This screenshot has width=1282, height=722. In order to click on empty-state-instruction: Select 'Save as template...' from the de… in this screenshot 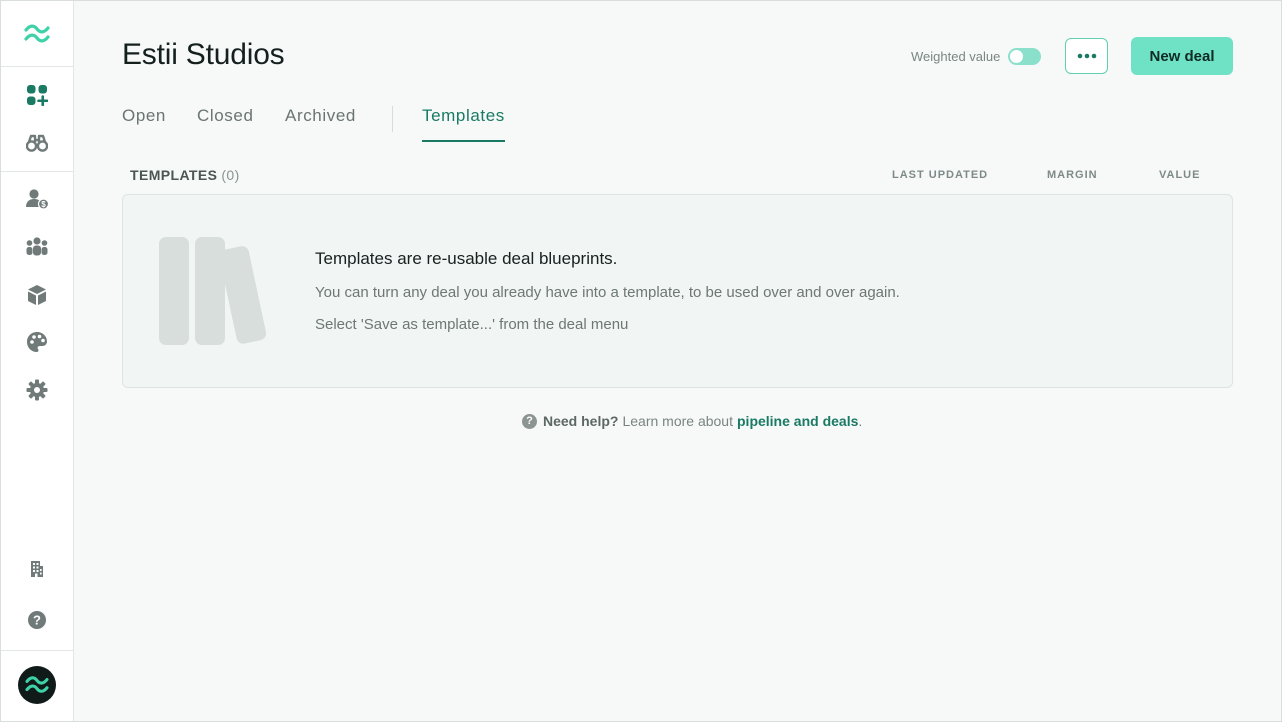, I will do `click(472, 324)`.